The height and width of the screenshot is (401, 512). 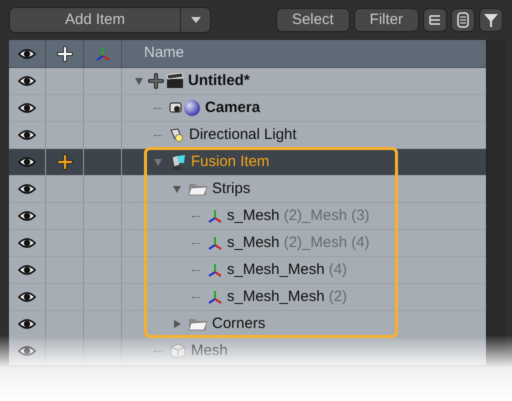 I want to click on caret-icon, so click(x=195, y=20).